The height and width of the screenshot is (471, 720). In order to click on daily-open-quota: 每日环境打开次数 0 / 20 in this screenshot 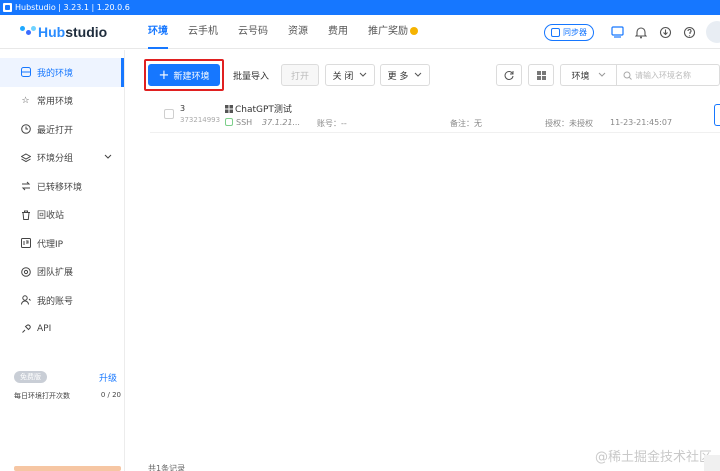, I will do `click(67, 396)`.